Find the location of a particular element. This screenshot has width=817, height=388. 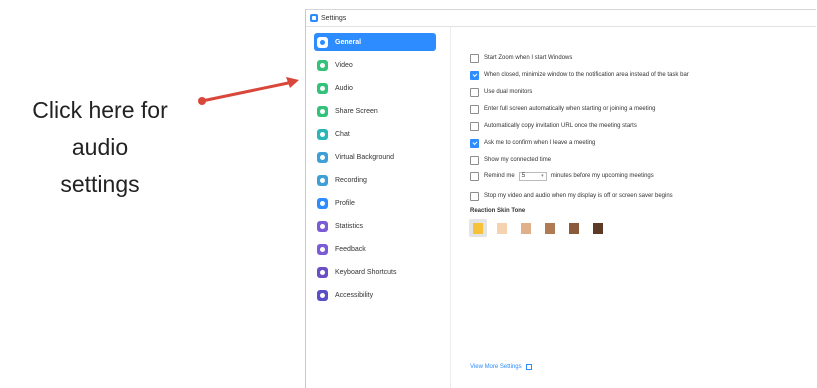

reaction-skin-tone-title: Reaction Skin Tone is located at coordinates (498, 211).